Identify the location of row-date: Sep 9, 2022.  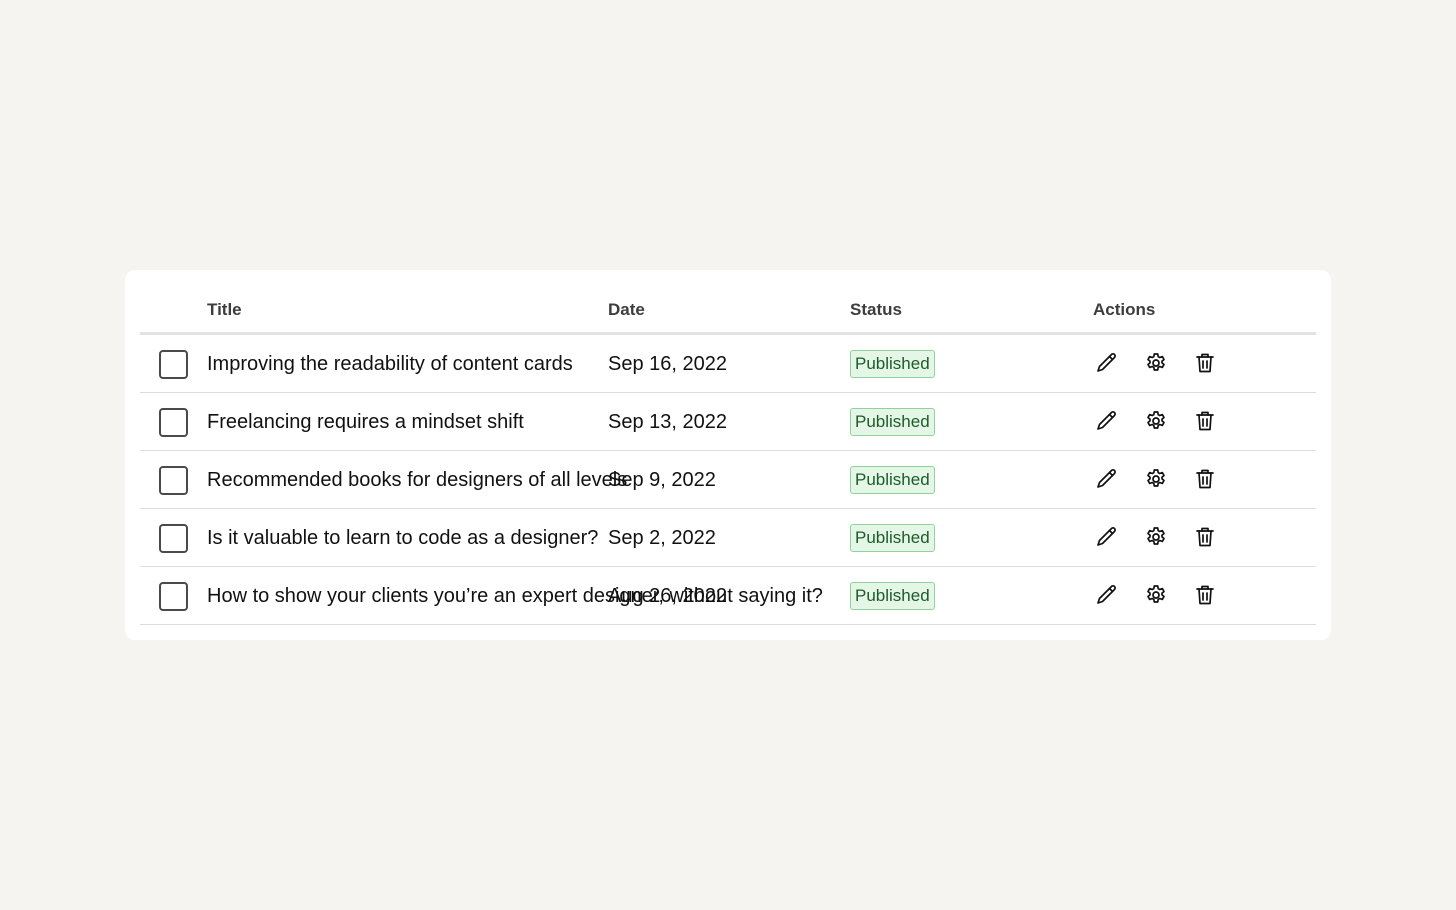
(662, 480).